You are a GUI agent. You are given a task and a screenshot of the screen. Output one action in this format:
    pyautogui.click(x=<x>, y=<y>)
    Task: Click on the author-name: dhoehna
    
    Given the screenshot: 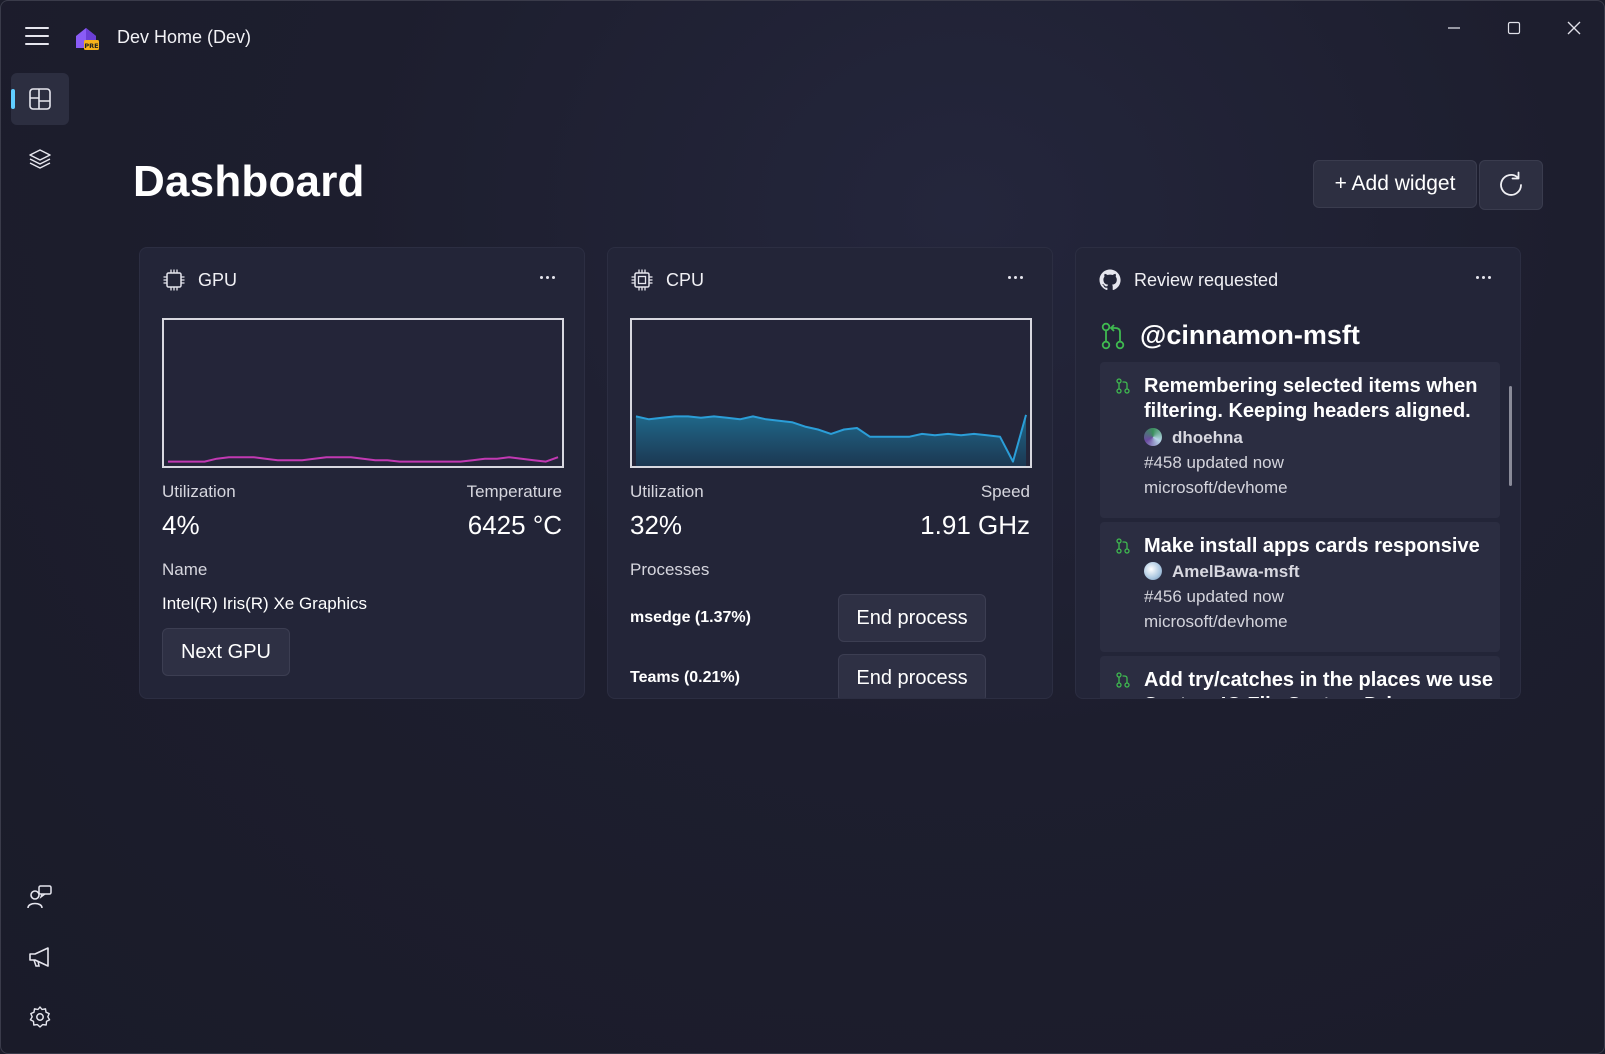 What is the action you would take?
    pyautogui.click(x=1207, y=437)
    